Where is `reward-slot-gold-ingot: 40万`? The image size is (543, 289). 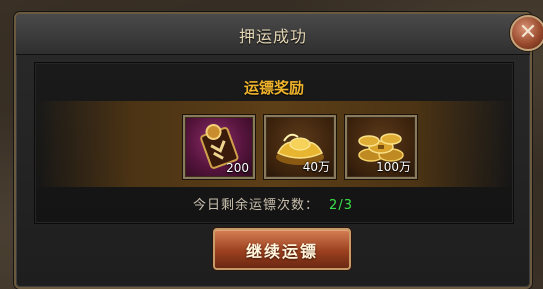 reward-slot-gold-ingot: 40万 is located at coordinates (300, 147).